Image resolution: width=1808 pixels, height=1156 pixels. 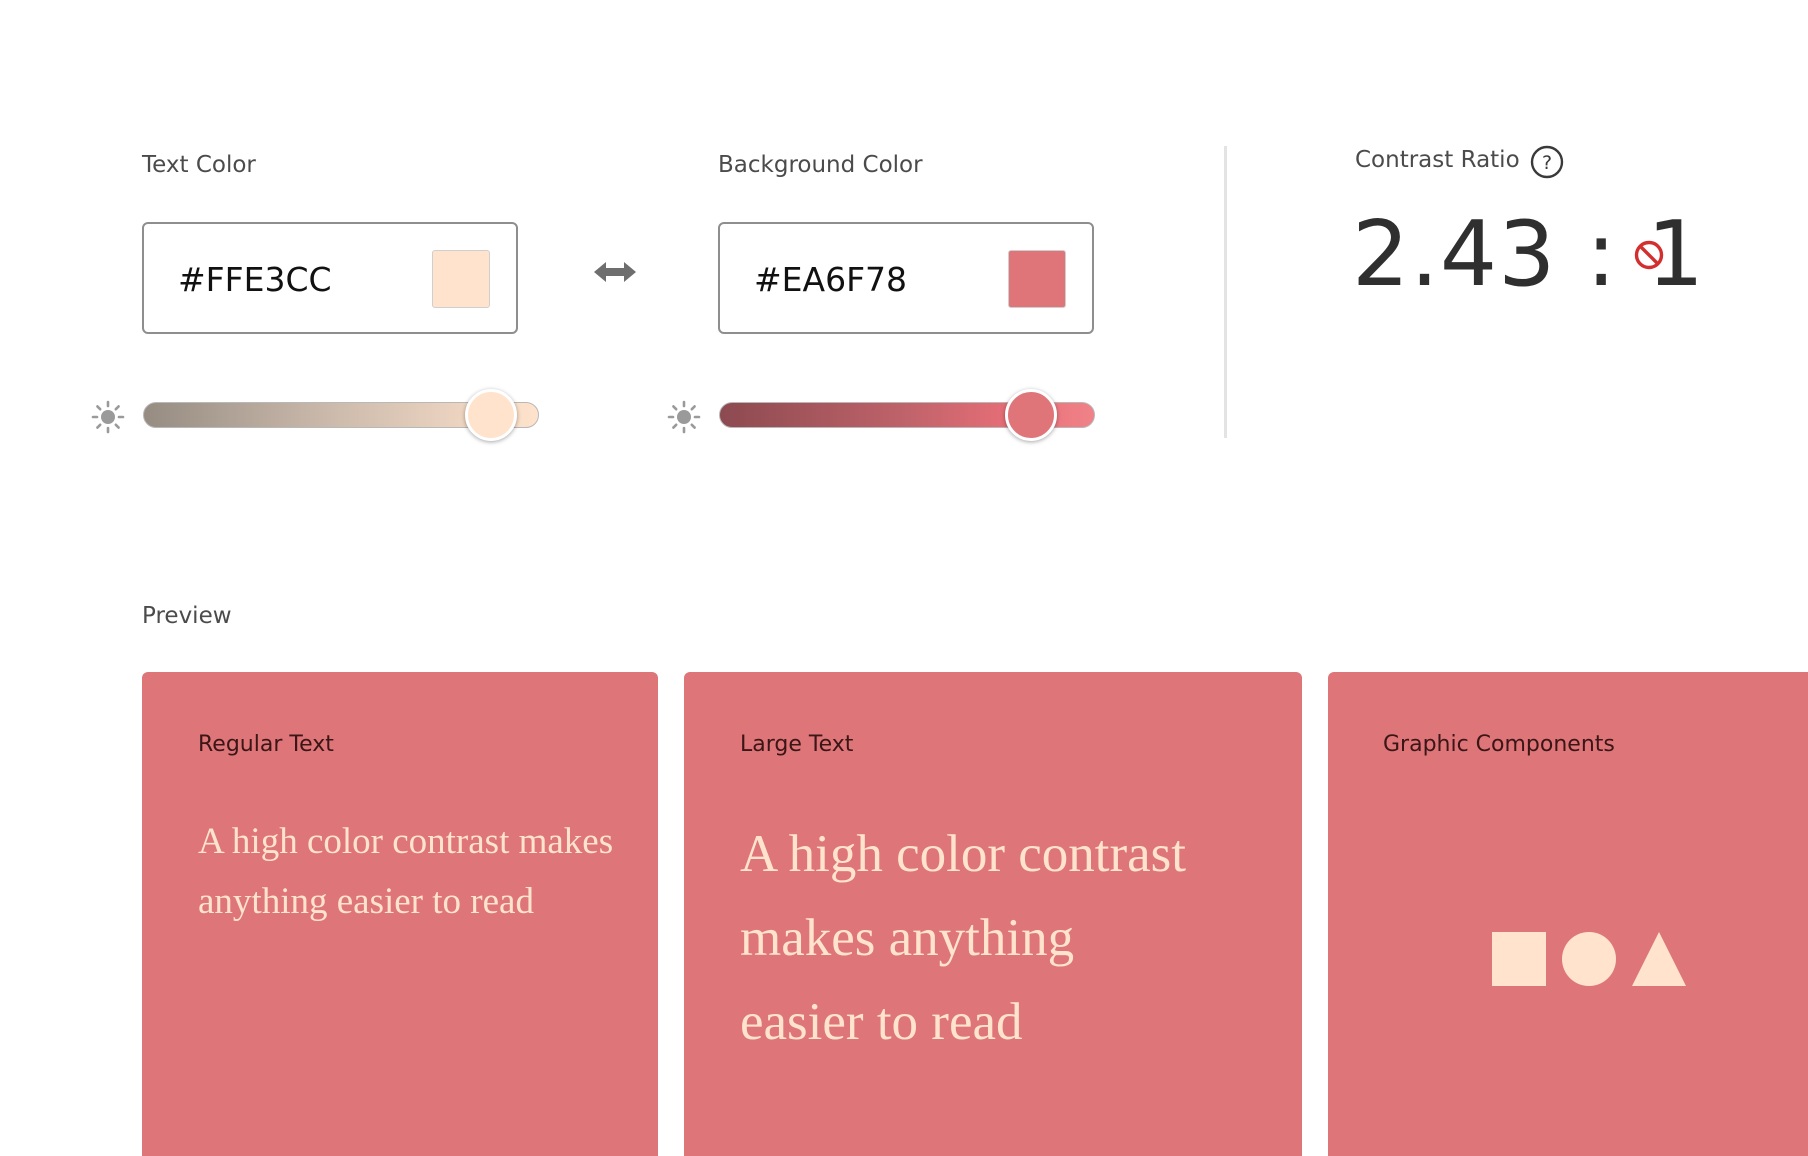 I want to click on text-brightness-slider-thumb, so click(x=491, y=415).